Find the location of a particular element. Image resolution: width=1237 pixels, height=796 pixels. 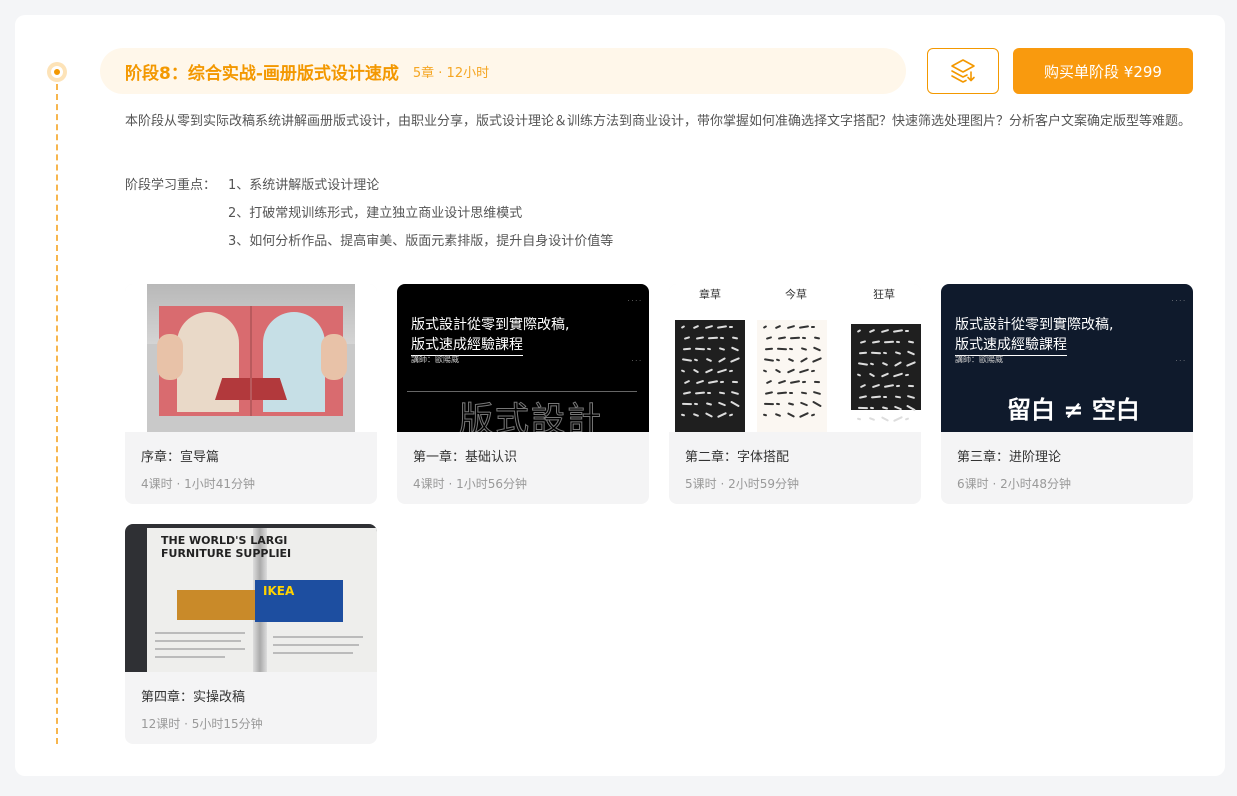

download-materials-button is located at coordinates (963, 71).